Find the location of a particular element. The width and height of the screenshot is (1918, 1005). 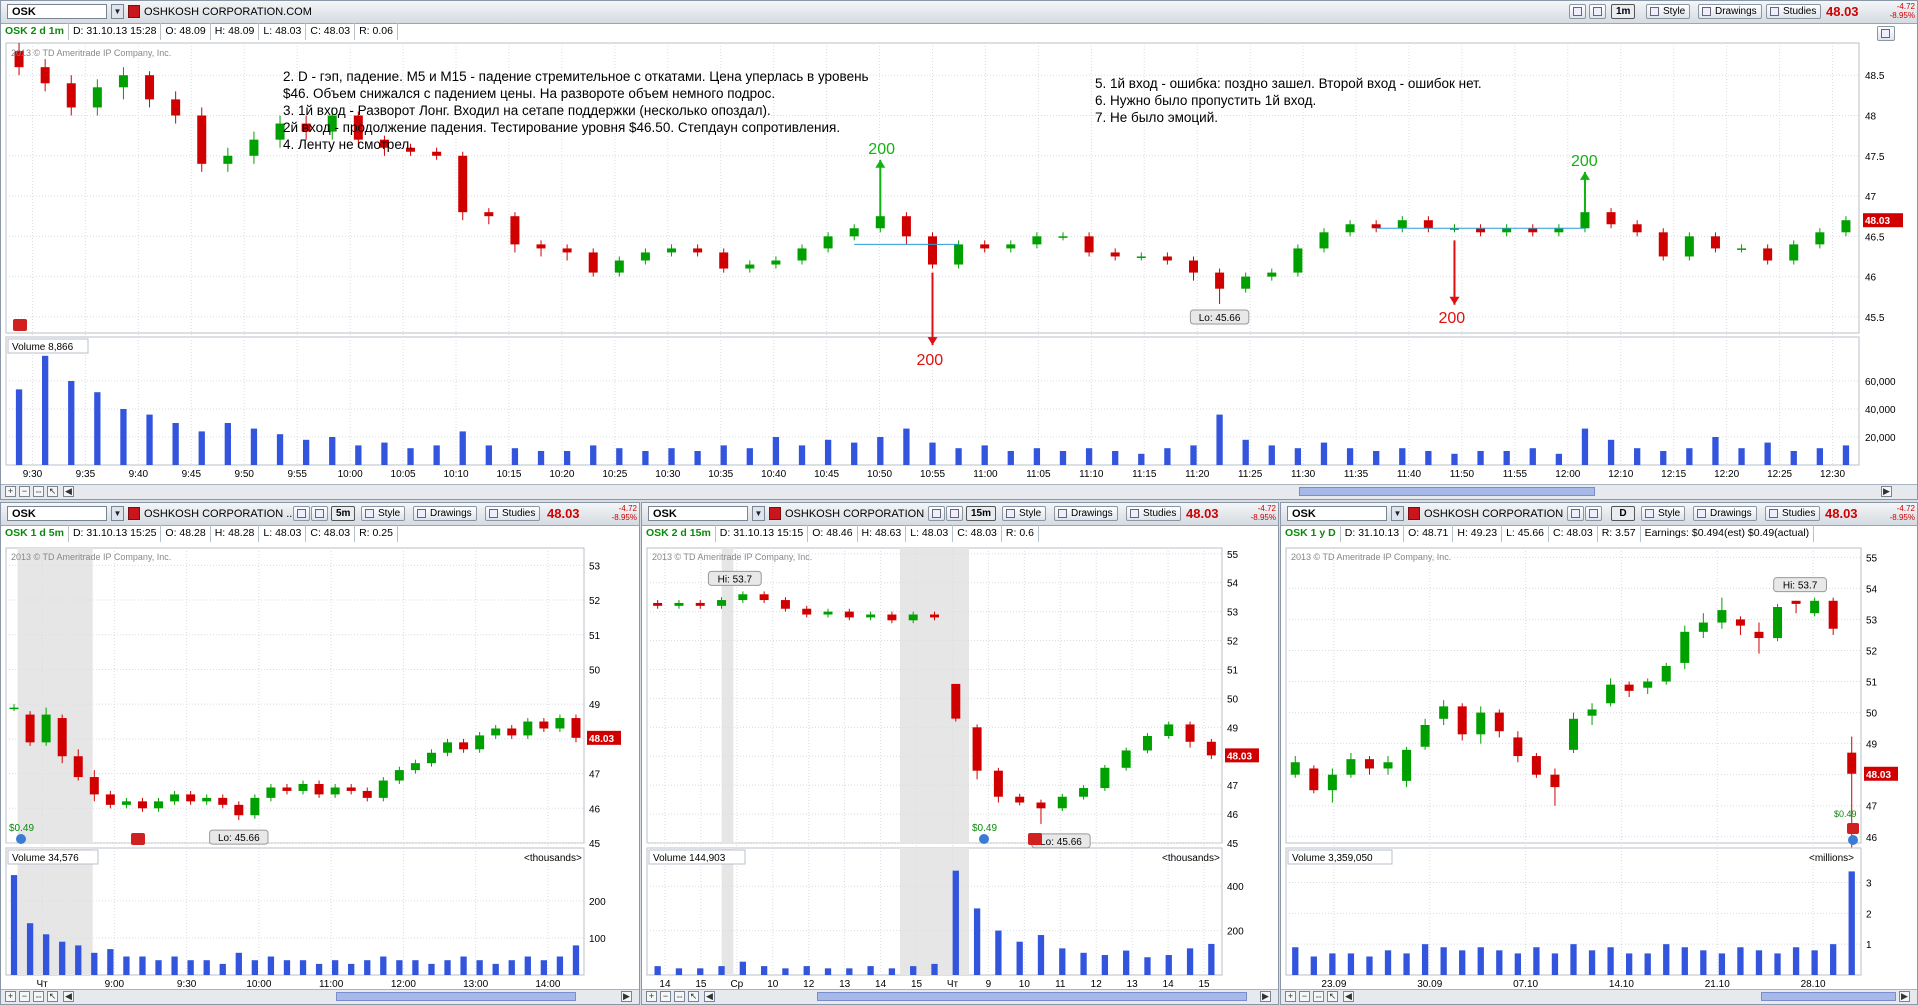

price-pane is located at coordinates (1573, 695).